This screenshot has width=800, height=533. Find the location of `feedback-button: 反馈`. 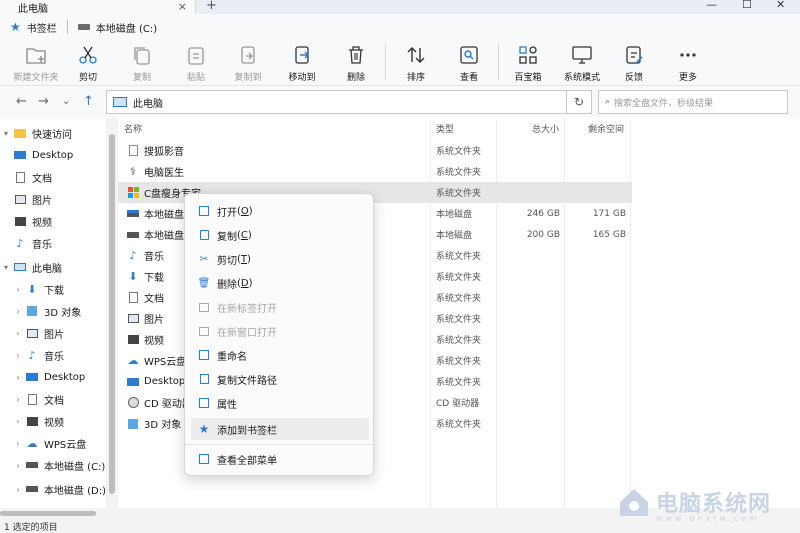

feedback-button: 反馈 is located at coordinates (634, 63).